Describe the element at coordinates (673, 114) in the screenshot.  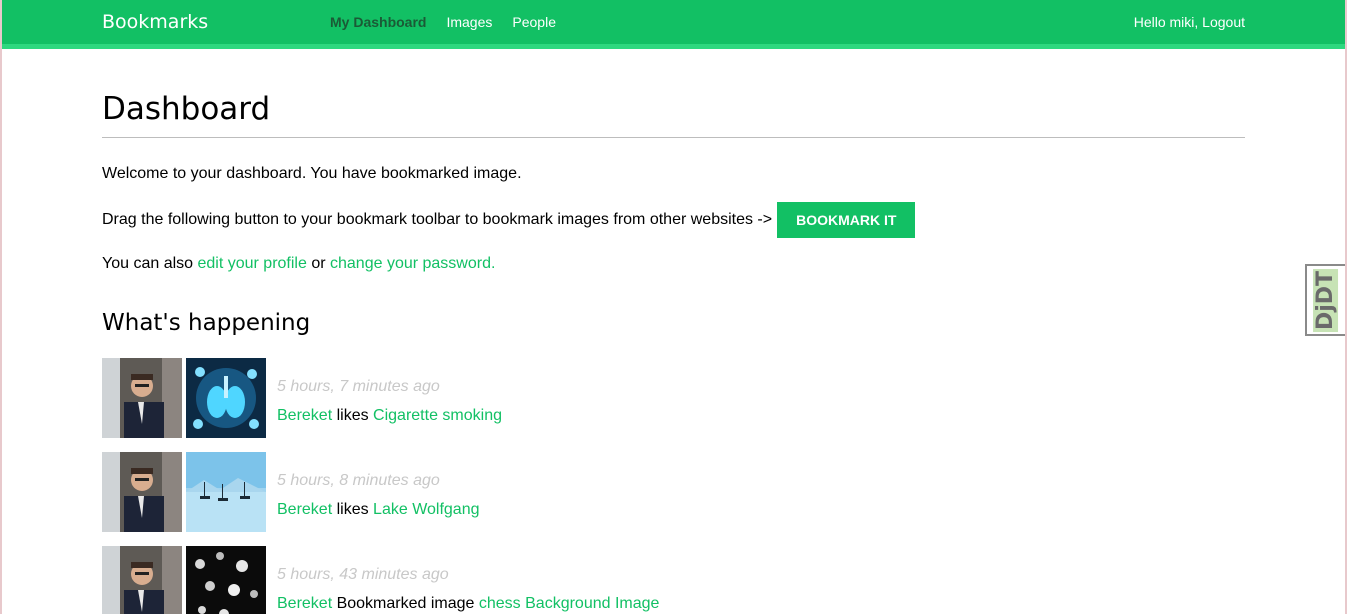
I see `page-title: Dashboard` at that location.